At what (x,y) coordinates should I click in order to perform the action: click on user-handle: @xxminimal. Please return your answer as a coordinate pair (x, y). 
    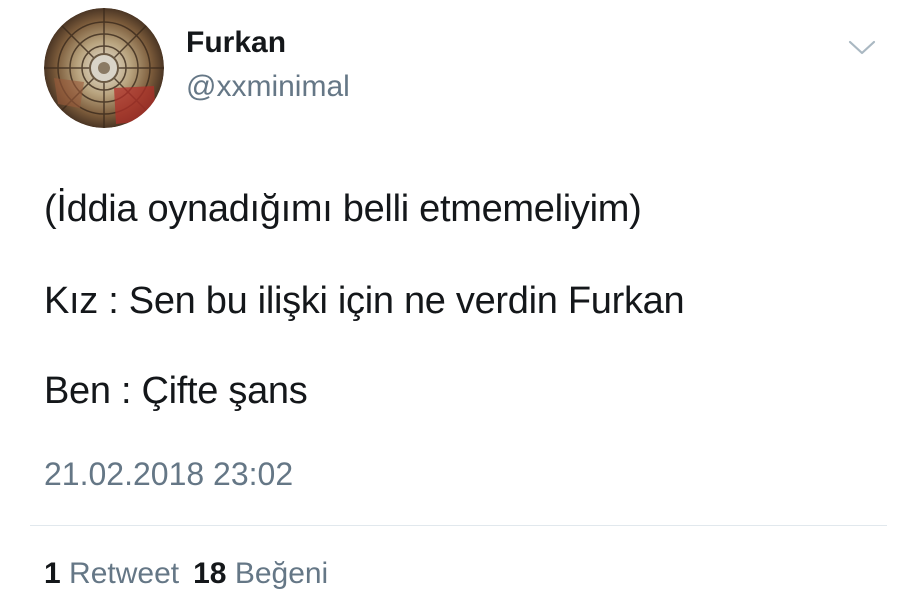
    Looking at the image, I should click on (268, 87).